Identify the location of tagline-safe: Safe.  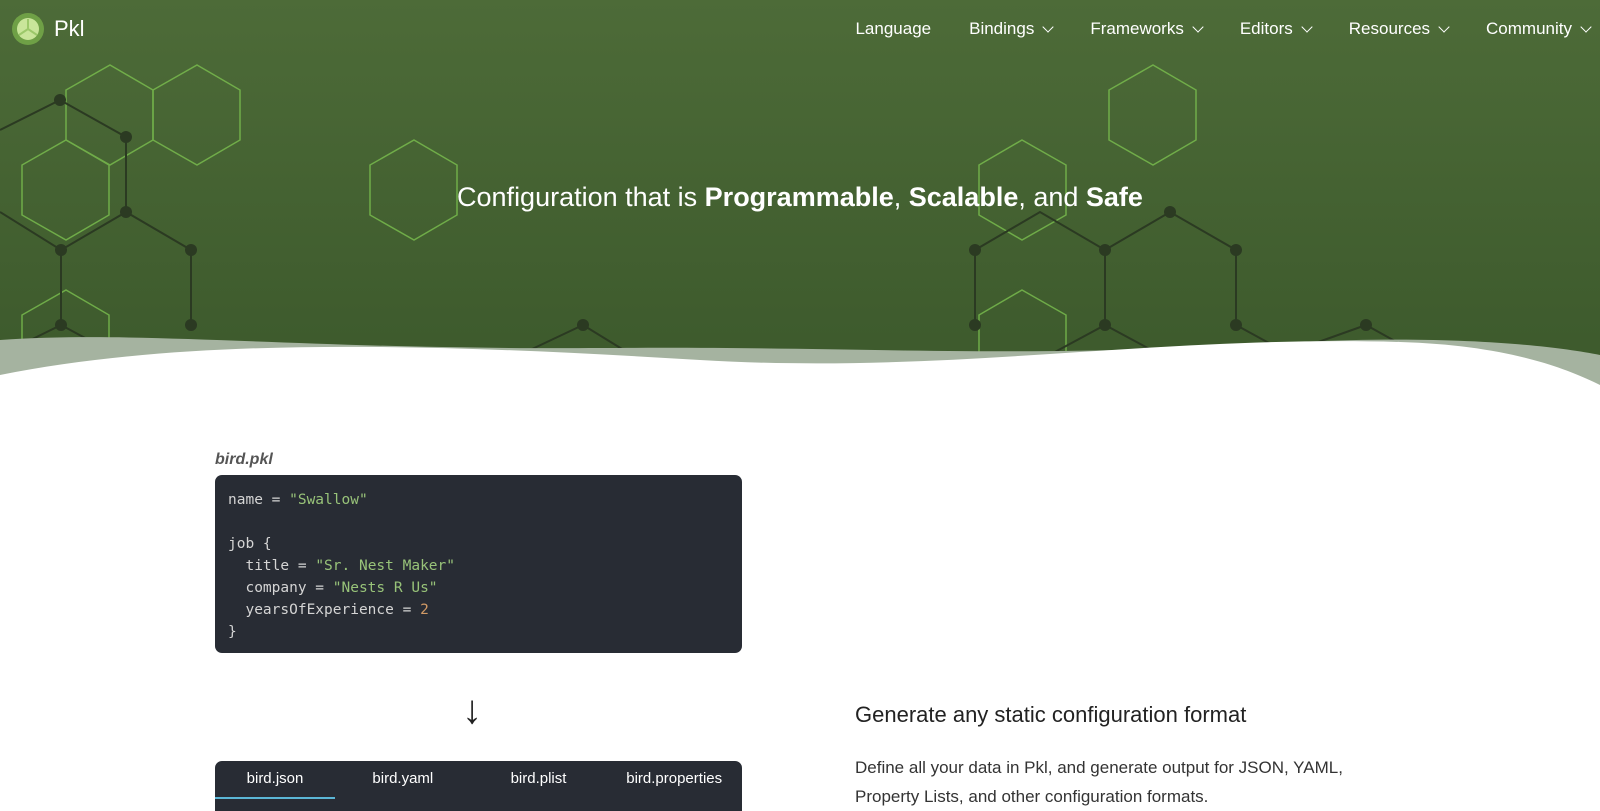
(1114, 197).